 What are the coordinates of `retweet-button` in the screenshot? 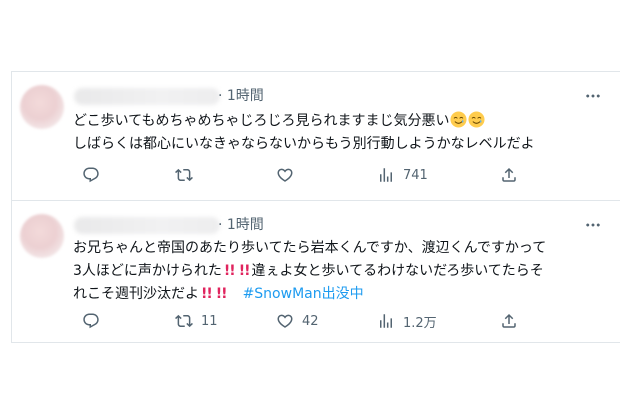 It's located at (188, 175).